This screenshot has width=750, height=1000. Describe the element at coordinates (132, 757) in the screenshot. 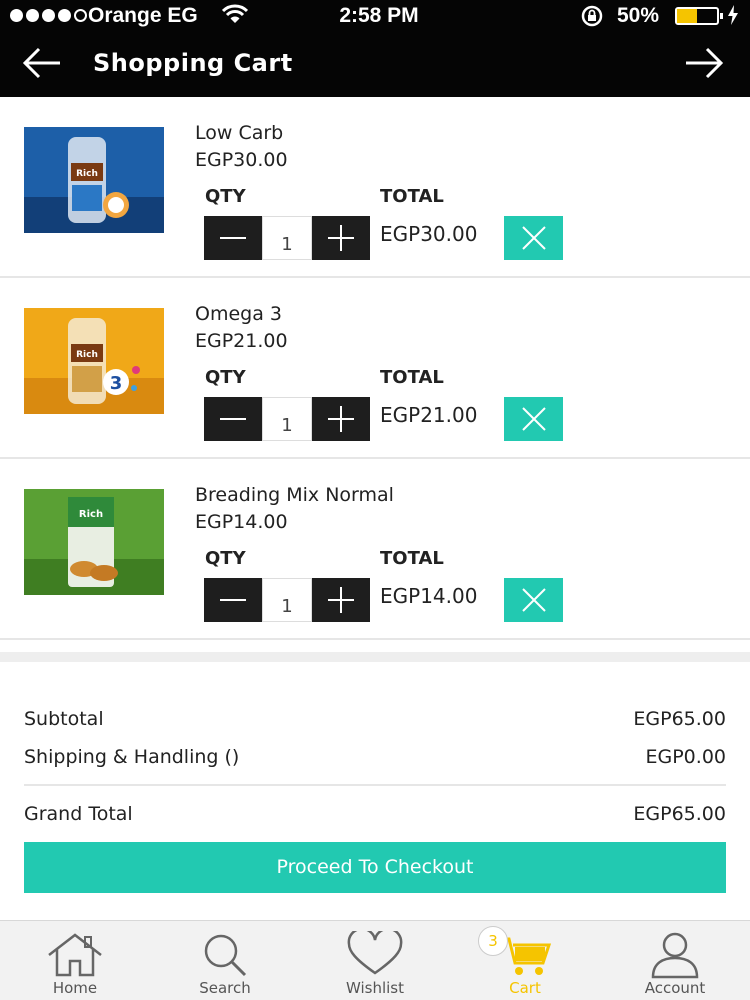

I see `shipping-label: Shipping & Handling ()` at that location.